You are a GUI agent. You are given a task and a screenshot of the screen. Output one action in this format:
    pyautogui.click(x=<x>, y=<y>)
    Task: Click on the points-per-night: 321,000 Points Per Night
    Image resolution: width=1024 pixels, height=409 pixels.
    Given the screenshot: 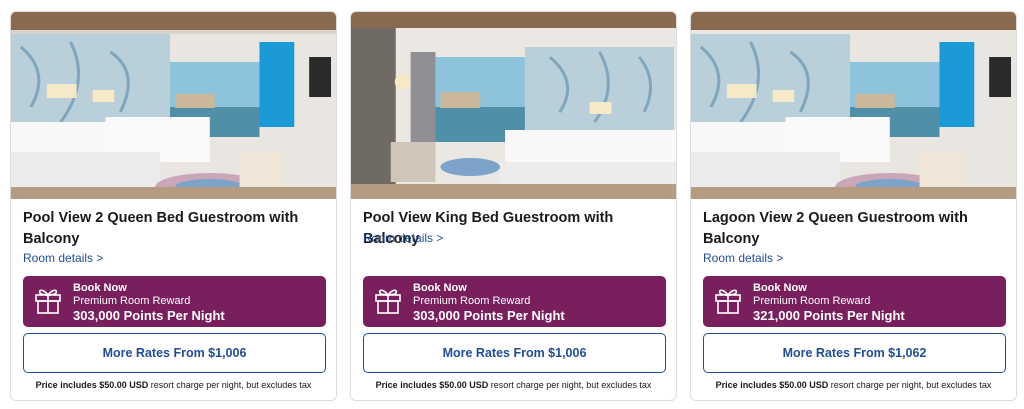 What is the action you would take?
    pyautogui.click(x=829, y=315)
    